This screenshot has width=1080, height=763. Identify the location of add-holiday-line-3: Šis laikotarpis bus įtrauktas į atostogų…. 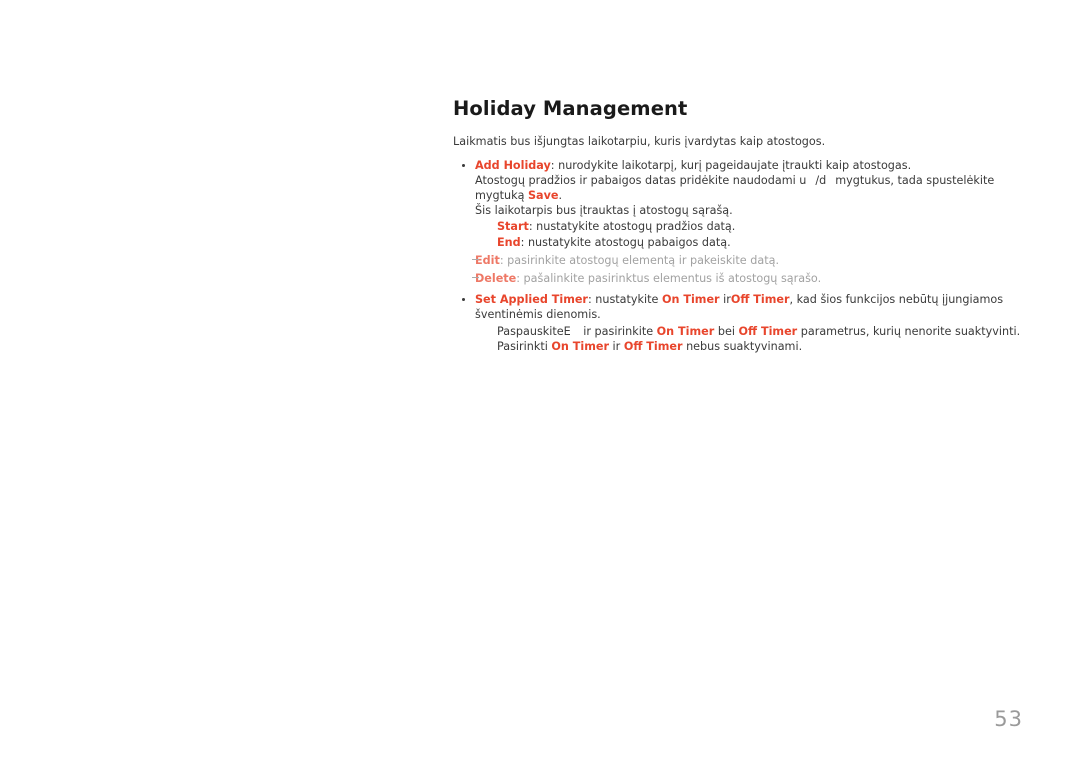
(604, 211).